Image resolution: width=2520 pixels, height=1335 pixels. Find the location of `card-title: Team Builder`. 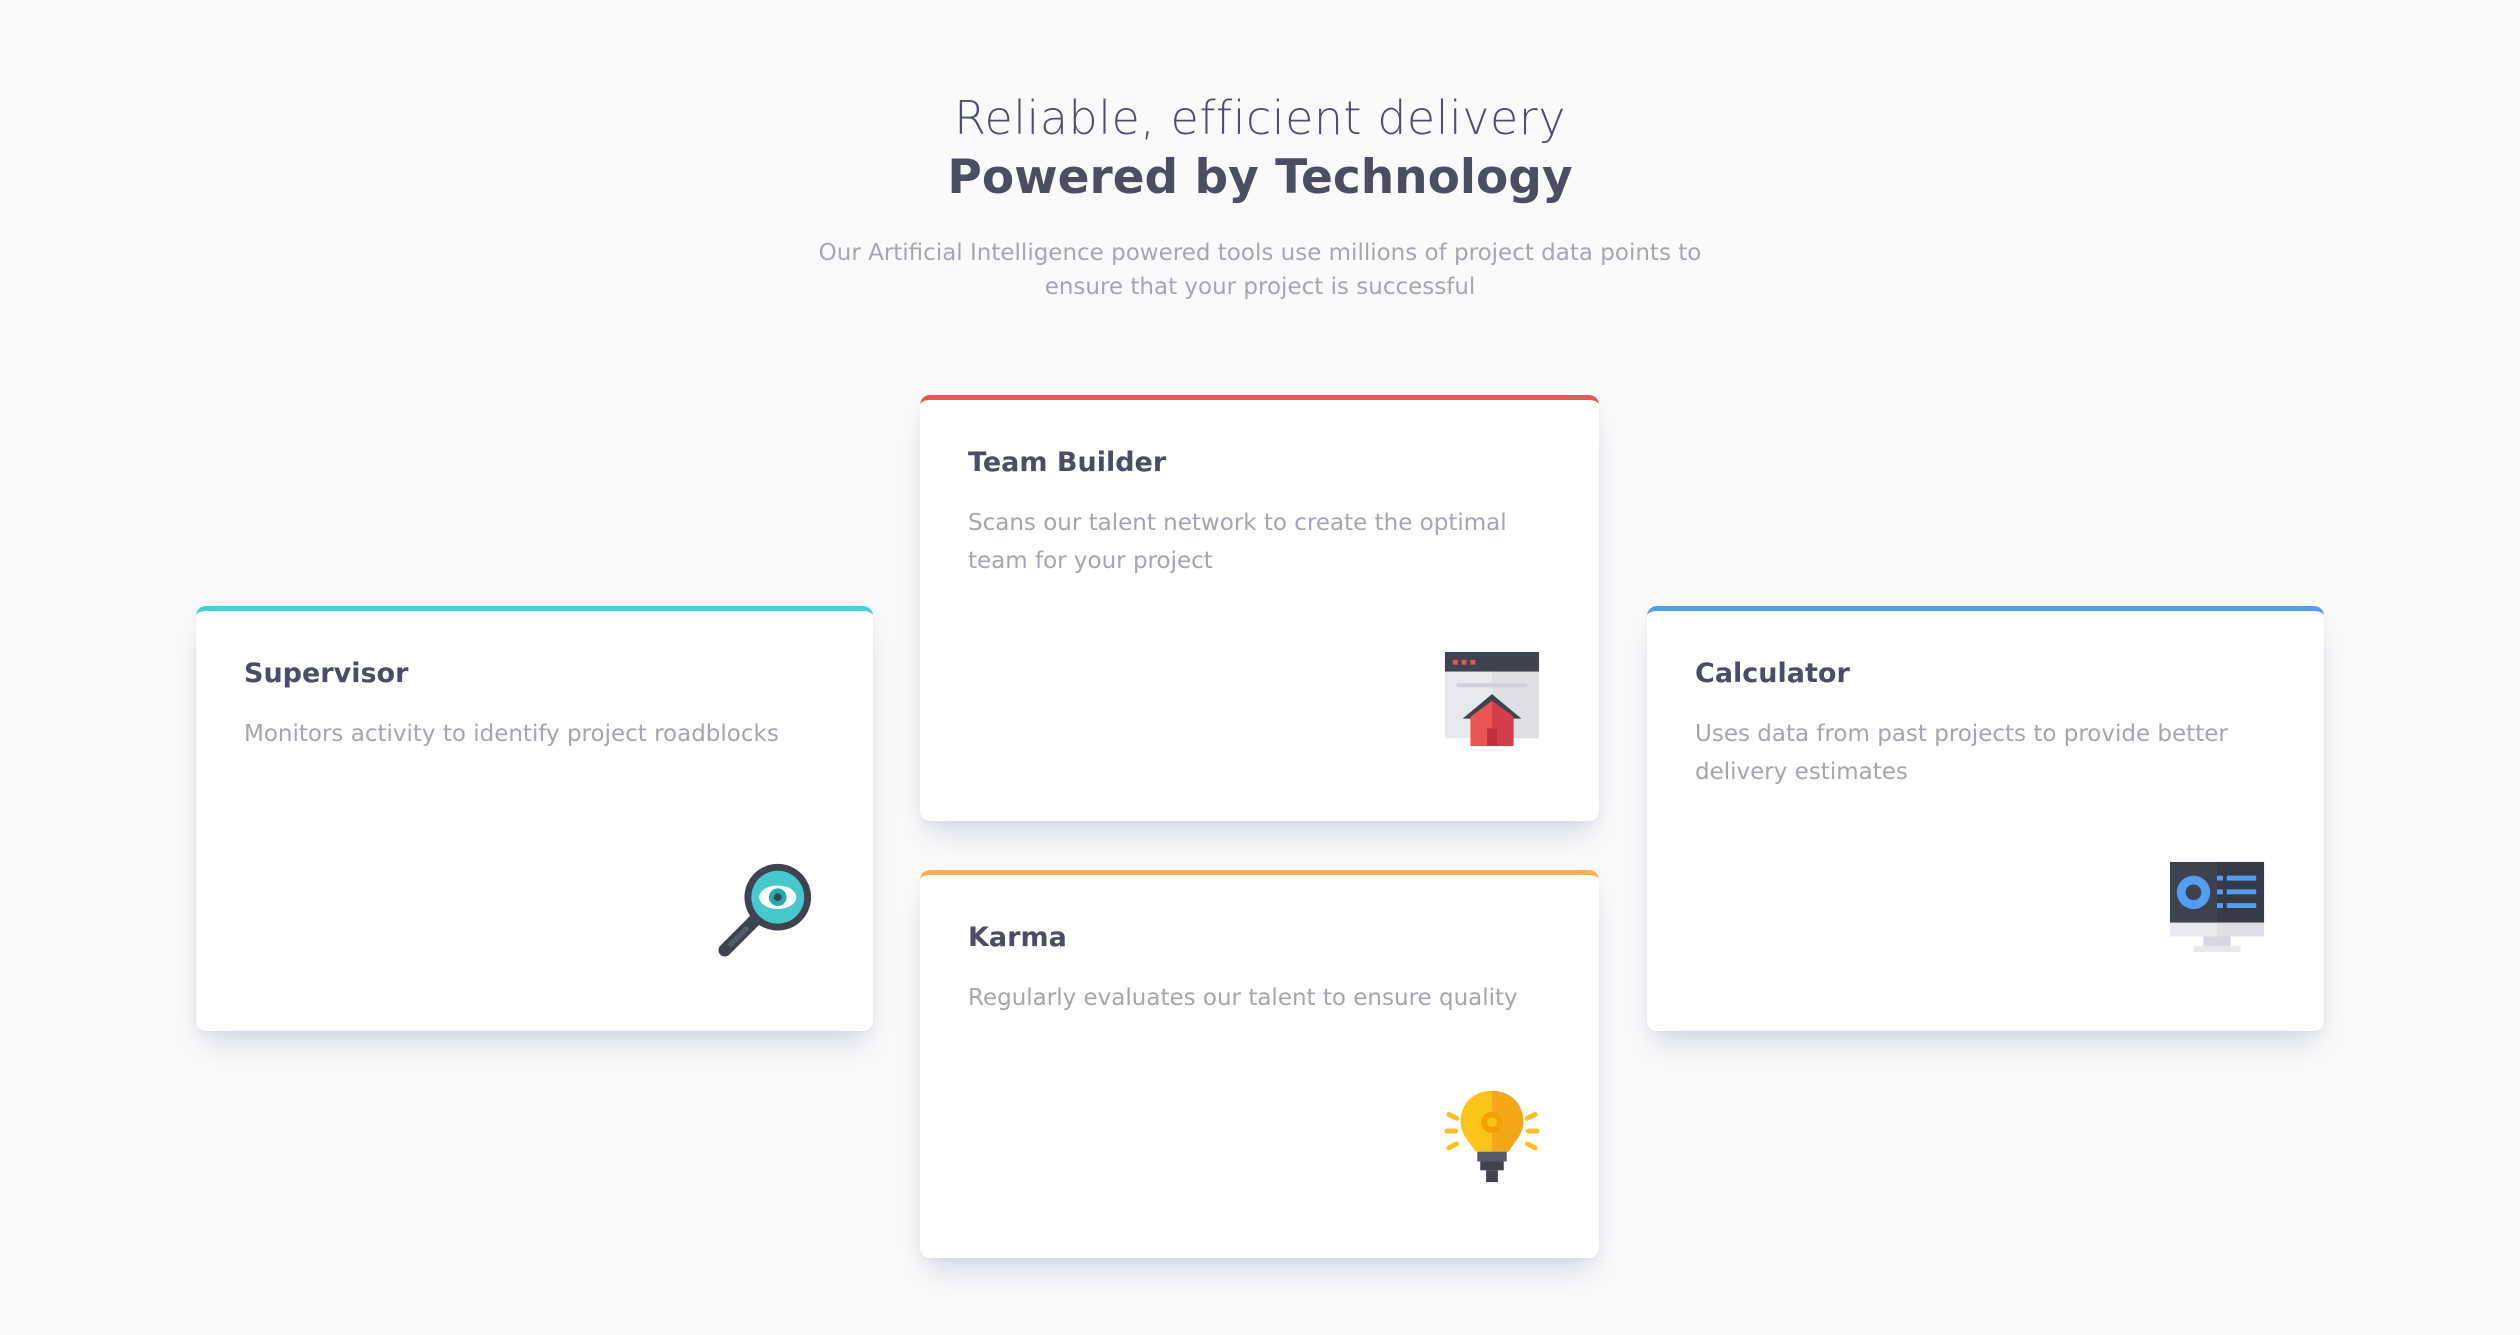

card-title: Team Builder is located at coordinates (1067, 462).